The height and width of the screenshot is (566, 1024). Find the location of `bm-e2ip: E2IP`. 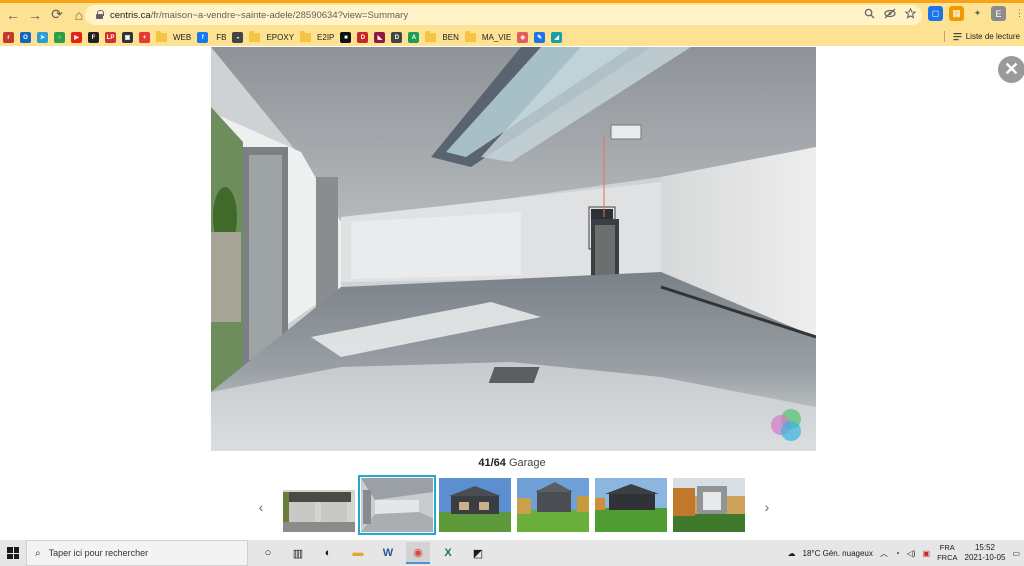

bm-e2ip: E2IP is located at coordinates (317, 36).